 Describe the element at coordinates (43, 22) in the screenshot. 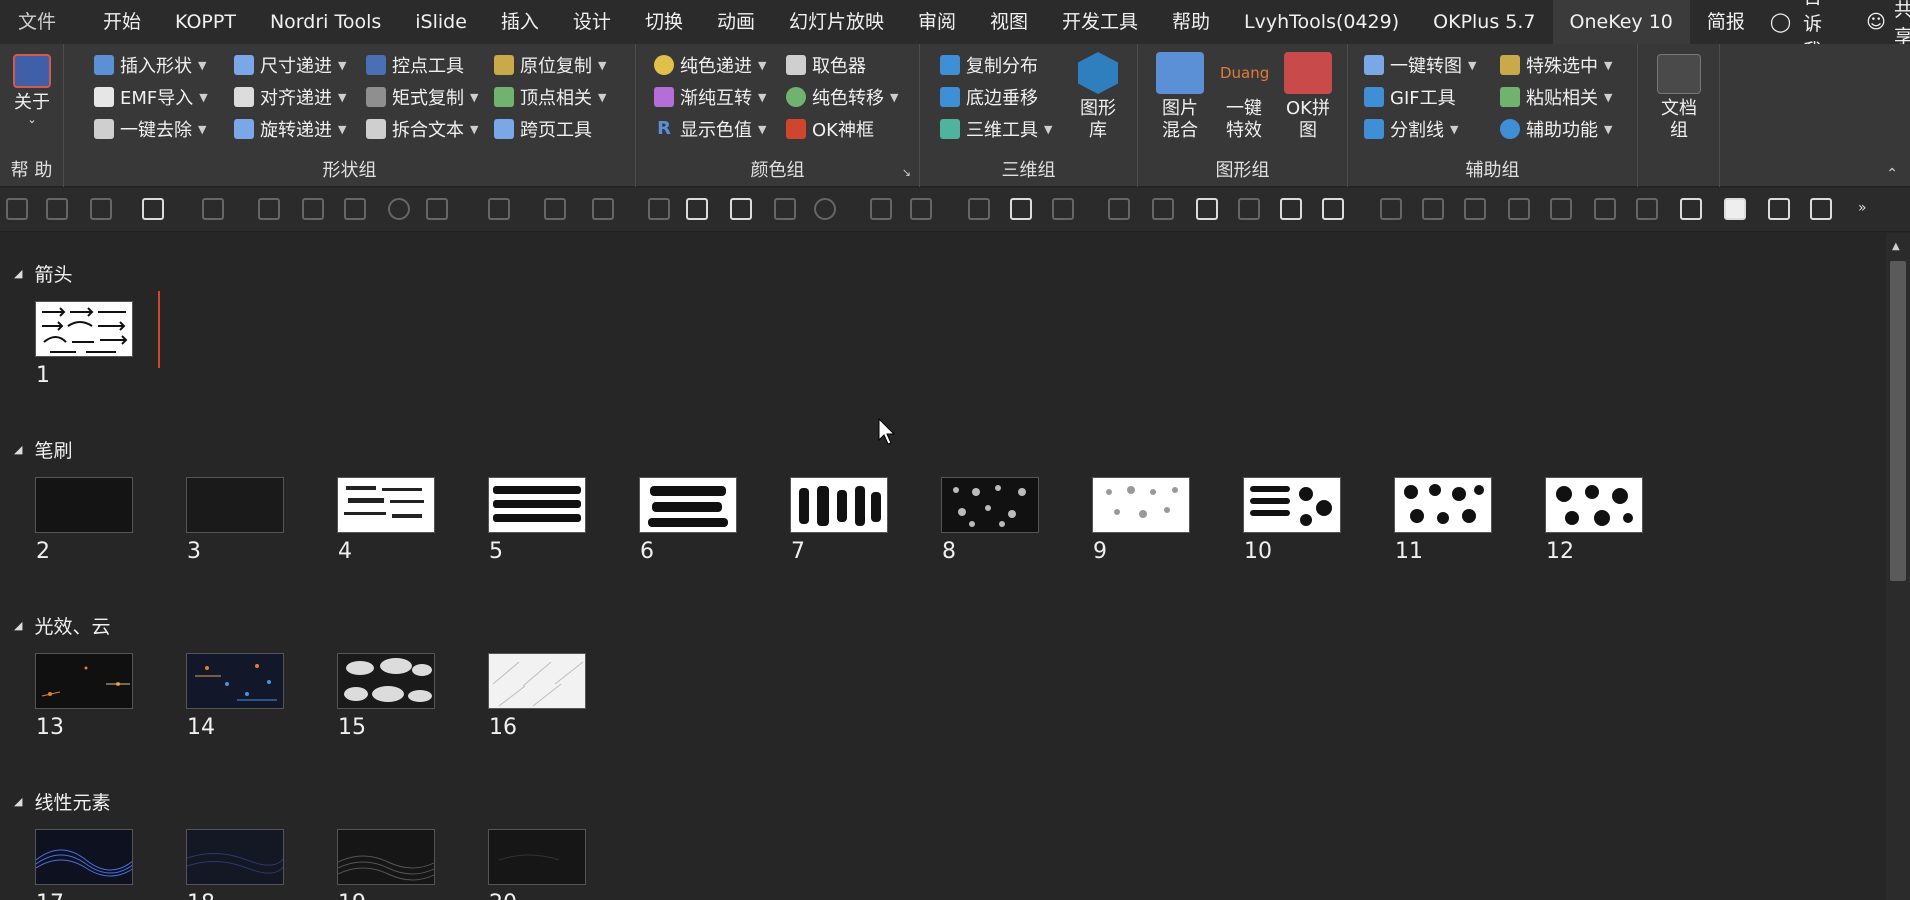

I see `tab-file: 文件` at that location.